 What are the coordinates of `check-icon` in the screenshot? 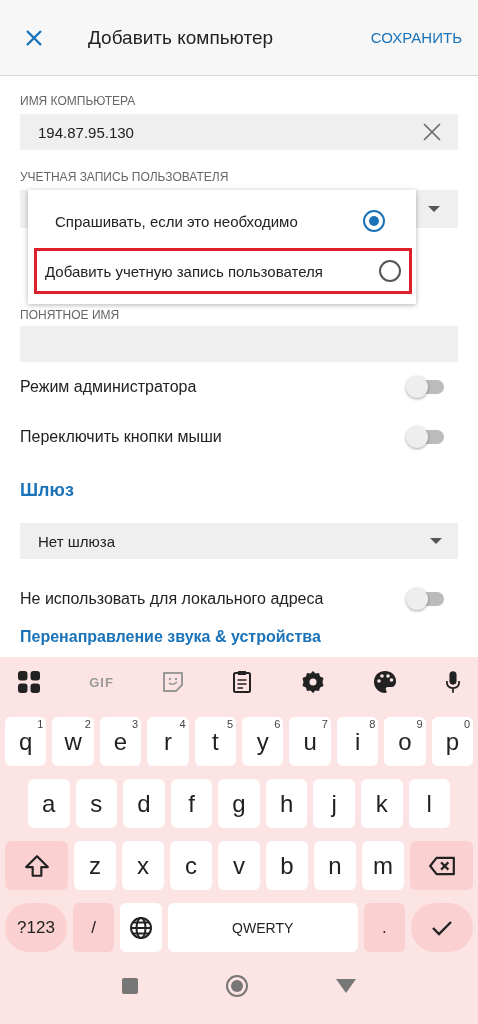 It's located at (442, 927).